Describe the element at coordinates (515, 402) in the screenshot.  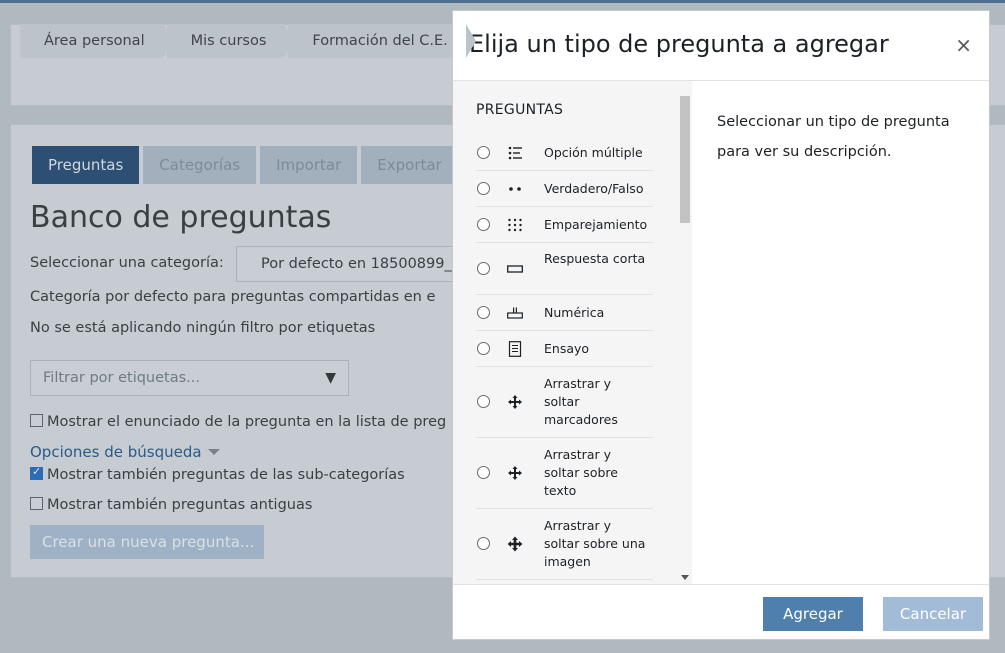
I see `ddmarker-icon` at that location.